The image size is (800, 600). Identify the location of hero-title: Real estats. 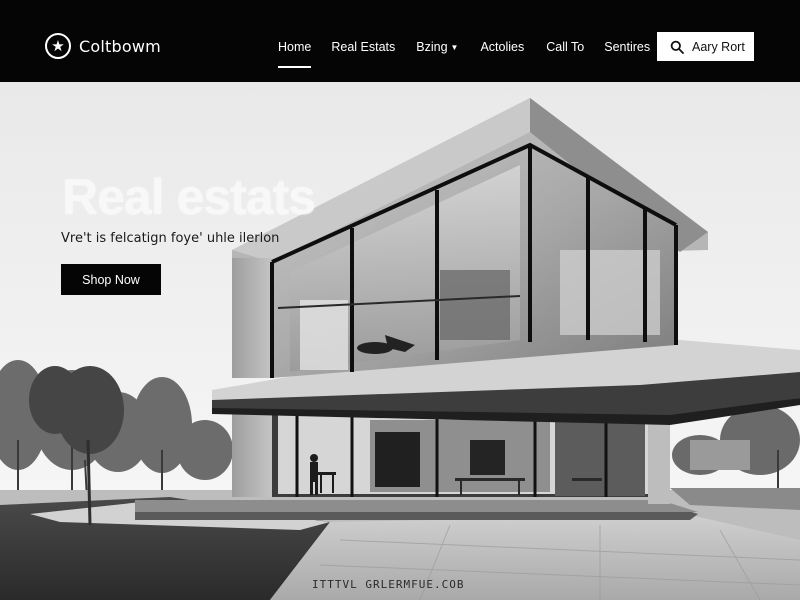
(189, 197).